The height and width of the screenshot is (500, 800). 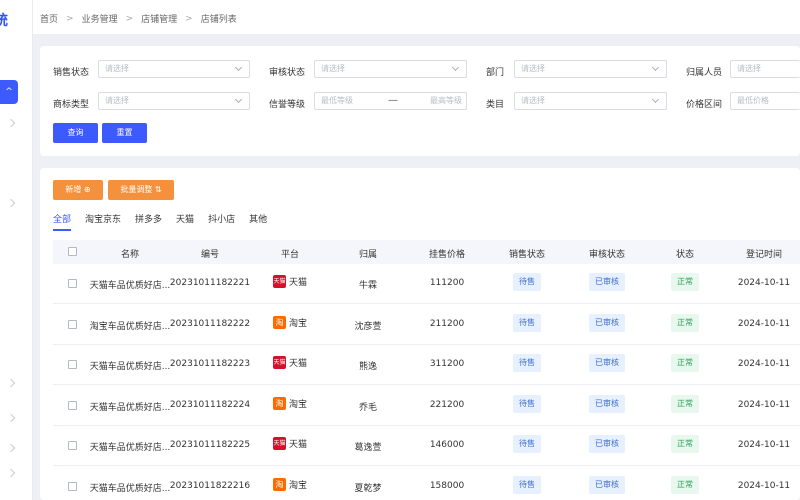 I want to click on sidebar-active-item: ^, so click(x=9, y=92).